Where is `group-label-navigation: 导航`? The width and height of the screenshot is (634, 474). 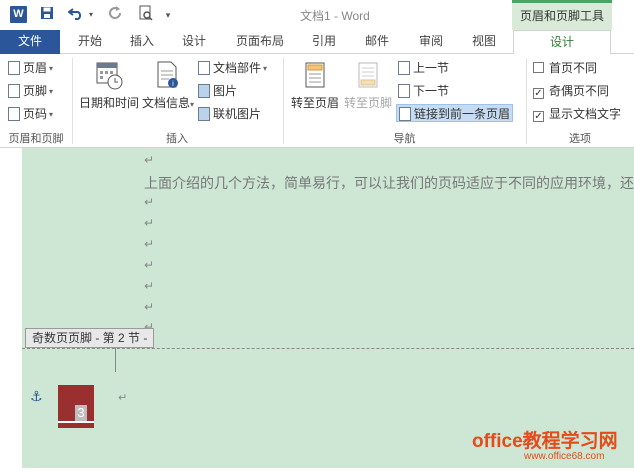
group-label-navigation: 导航 is located at coordinates (404, 139).